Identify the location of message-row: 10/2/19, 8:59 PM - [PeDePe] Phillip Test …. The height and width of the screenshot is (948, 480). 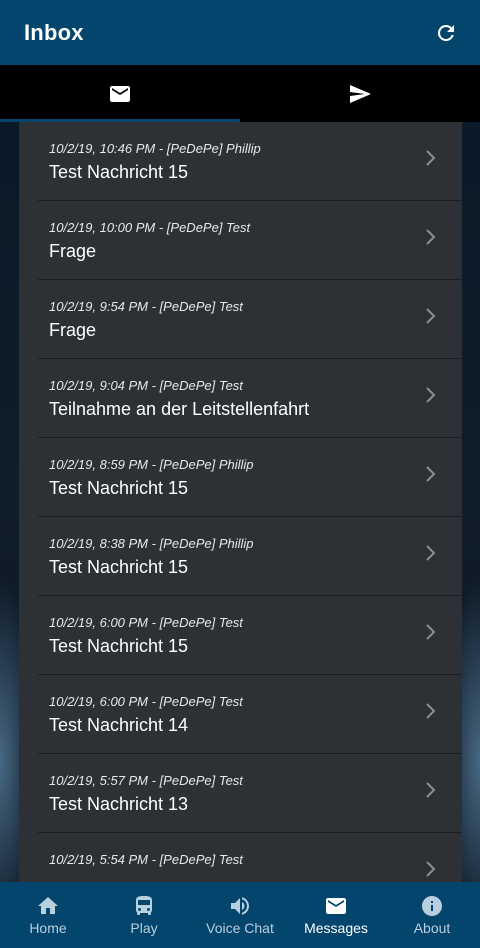
(250, 477).